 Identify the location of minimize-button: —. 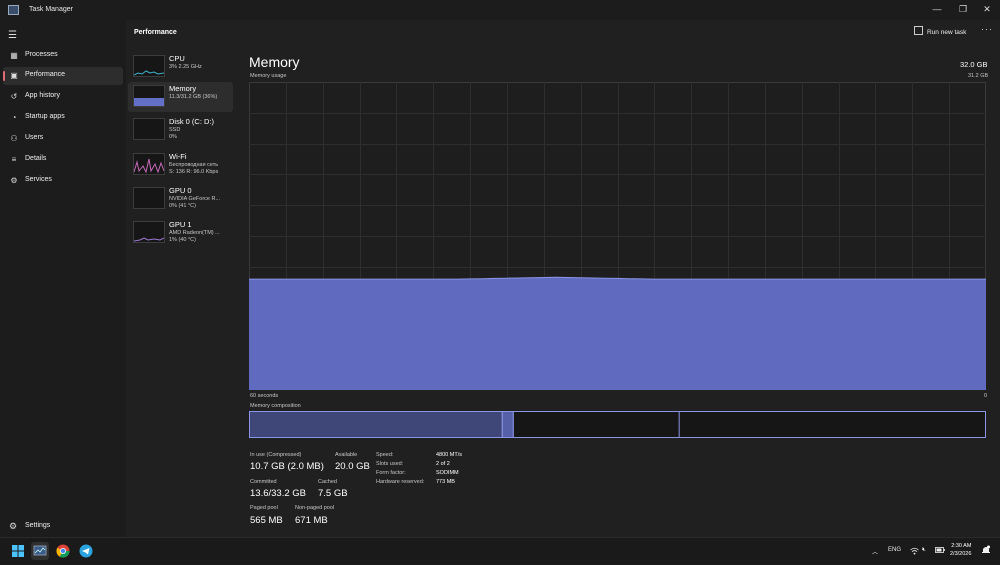
(937, 9).